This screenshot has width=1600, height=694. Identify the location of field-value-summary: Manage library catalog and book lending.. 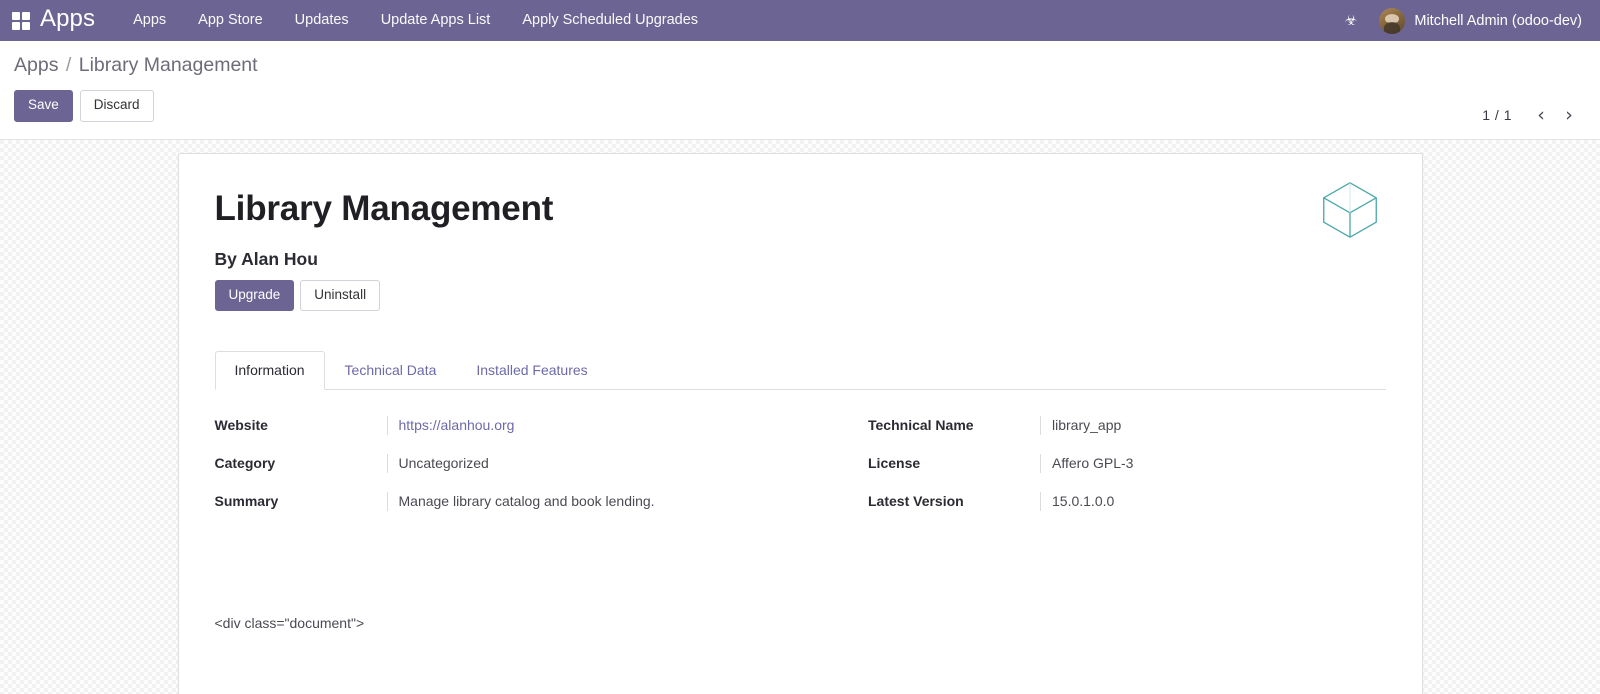
(593, 502).